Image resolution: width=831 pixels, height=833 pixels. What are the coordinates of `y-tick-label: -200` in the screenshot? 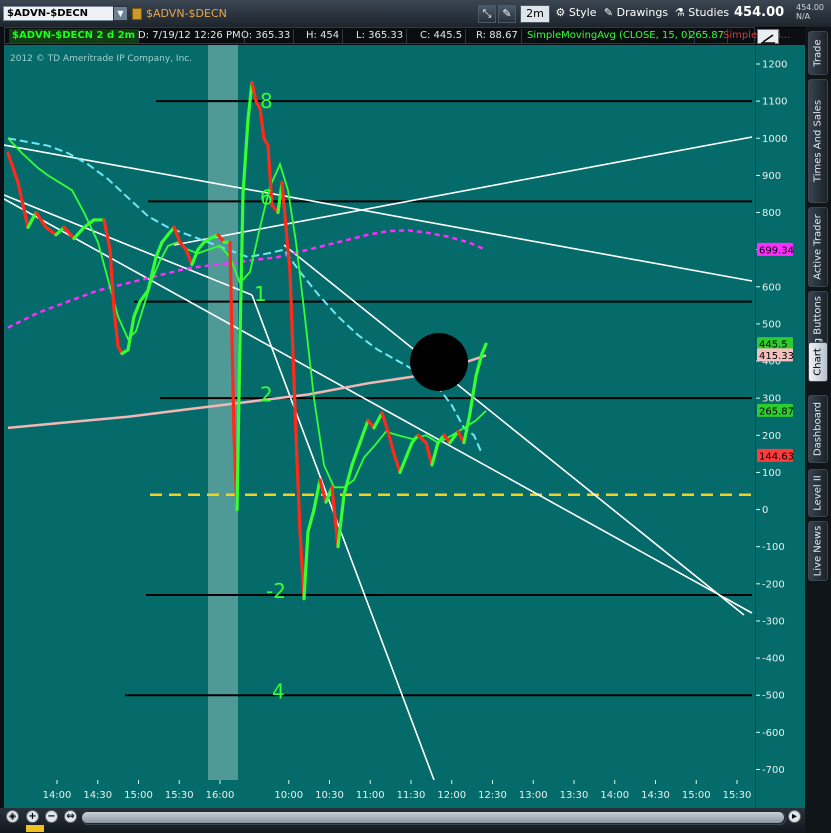 It's located at (773, 584).